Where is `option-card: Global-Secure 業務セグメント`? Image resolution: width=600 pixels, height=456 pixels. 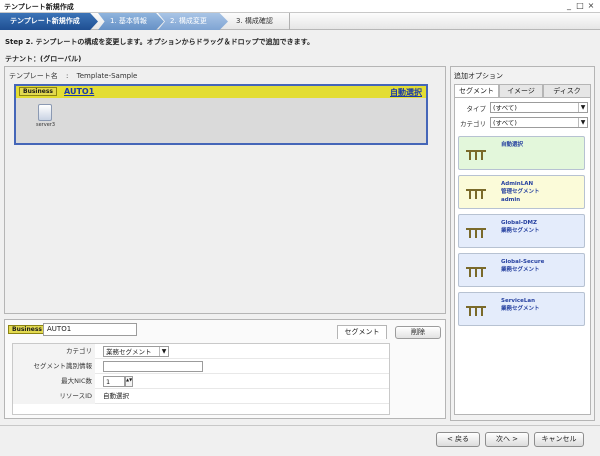 option-card: Global-Secure 業務セグメント is located at coordinates (521, 270).